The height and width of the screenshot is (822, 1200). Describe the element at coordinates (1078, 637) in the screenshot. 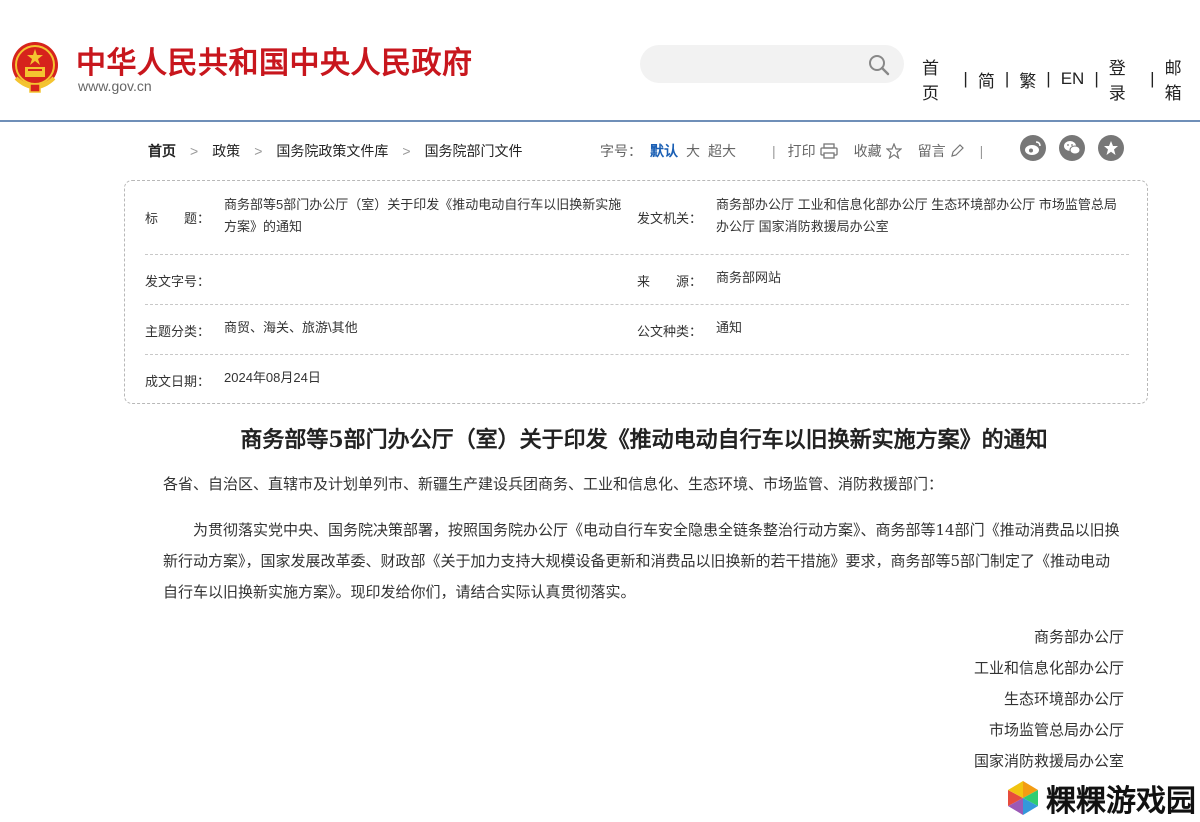

I see `signer-item: 商务部办公厅` at that location.